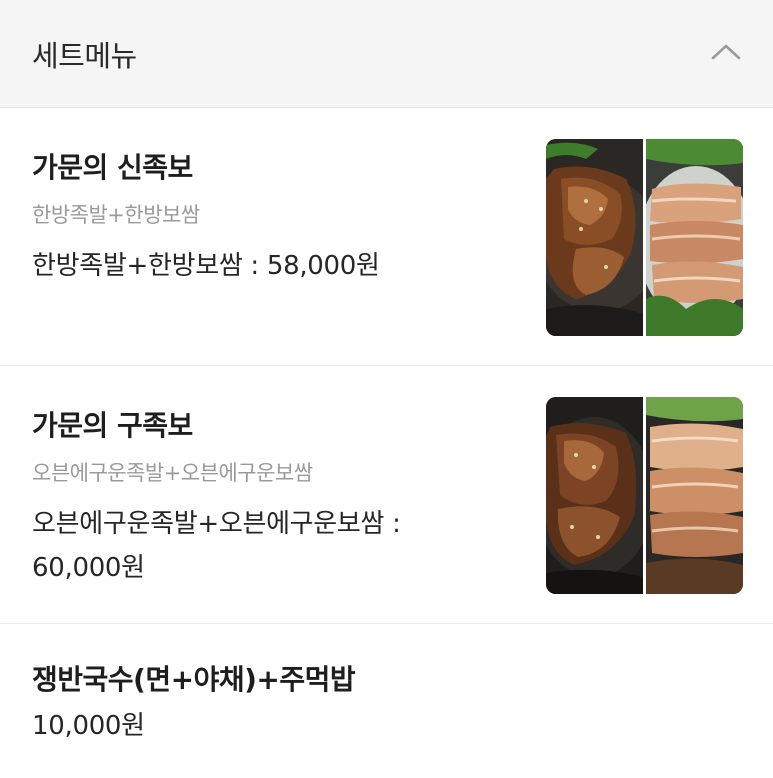  I want to click on menu-item-price: 한방족발+한방보쌈 : 58,000원, so click(206, 266).